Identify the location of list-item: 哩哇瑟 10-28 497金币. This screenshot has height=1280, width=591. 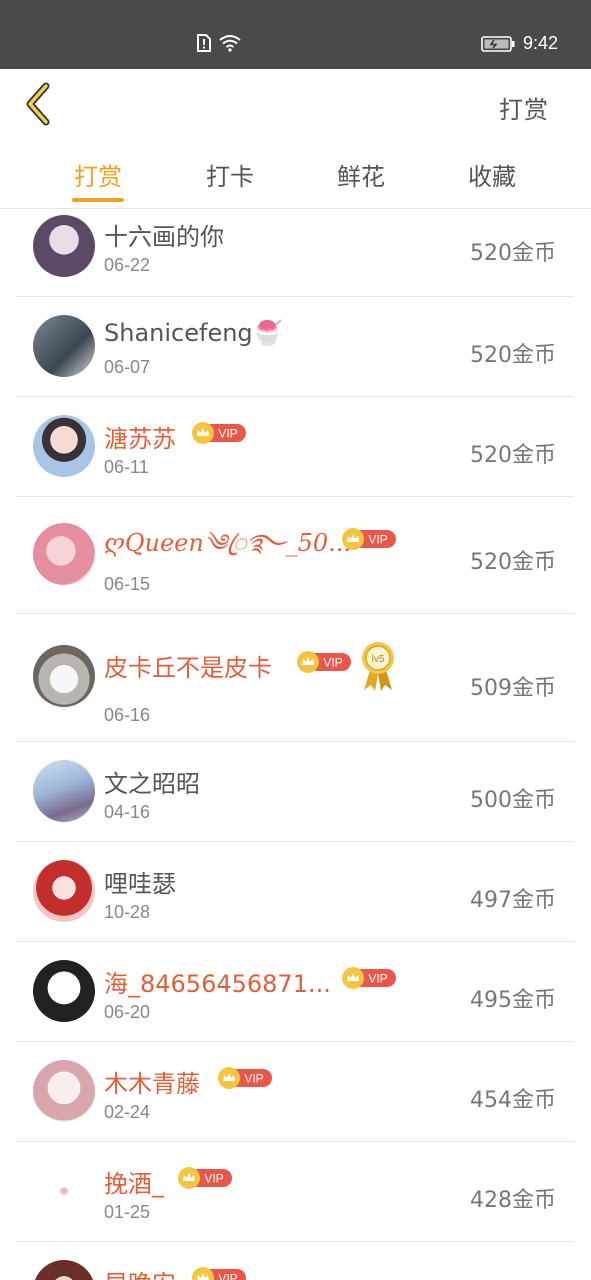
(295, 892).